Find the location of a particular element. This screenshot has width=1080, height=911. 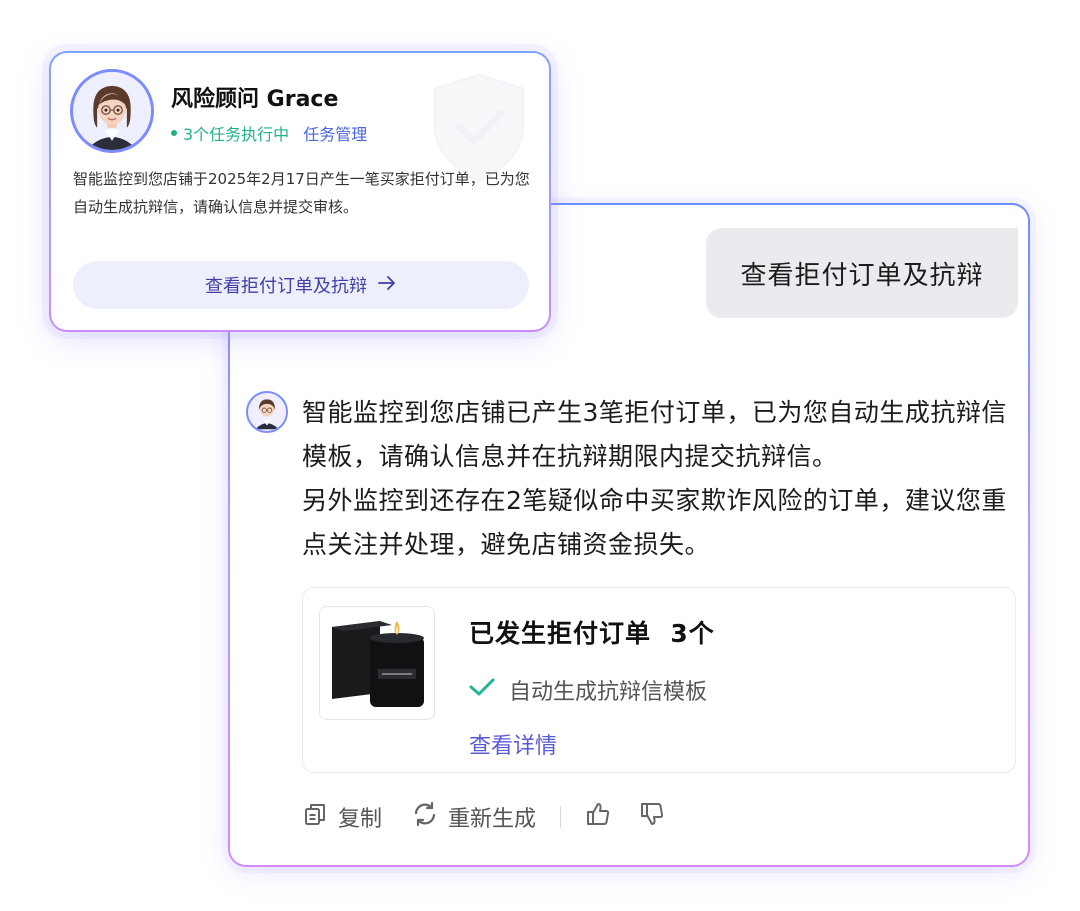

divider is located at coordinates (561, 817).